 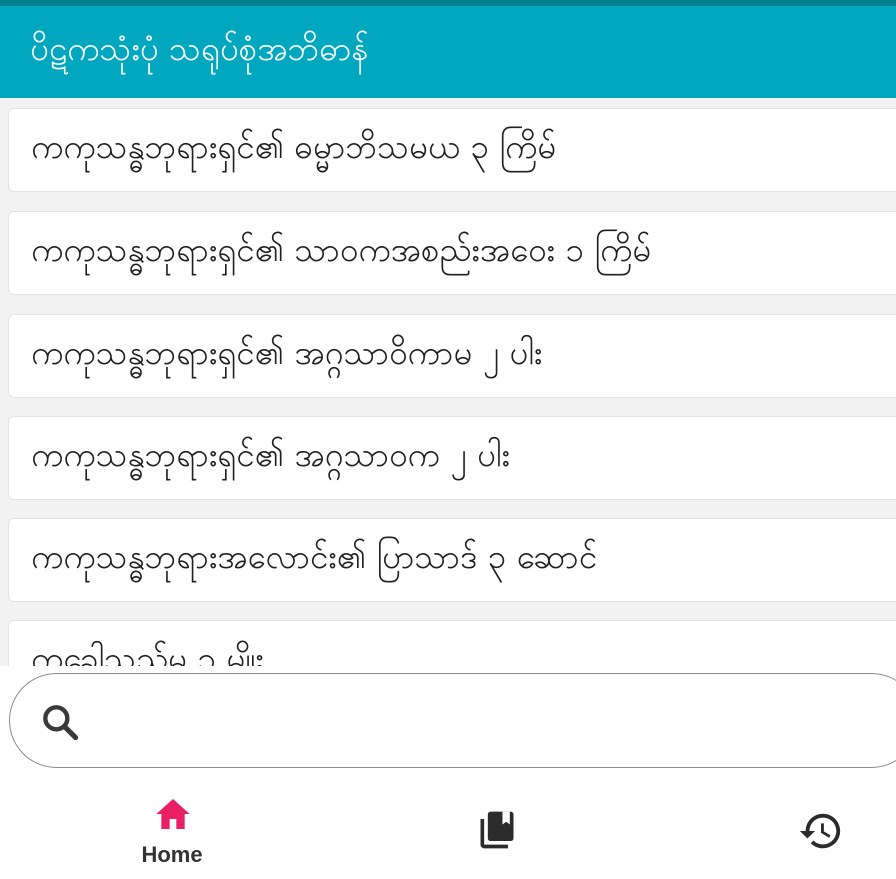 I want to click on list-item: ကကုသန္ဓဘုရားရှင်၏ ဓမ္မာဘိသမယ ၃ ကြိမ်, so click(x=452, y=150).